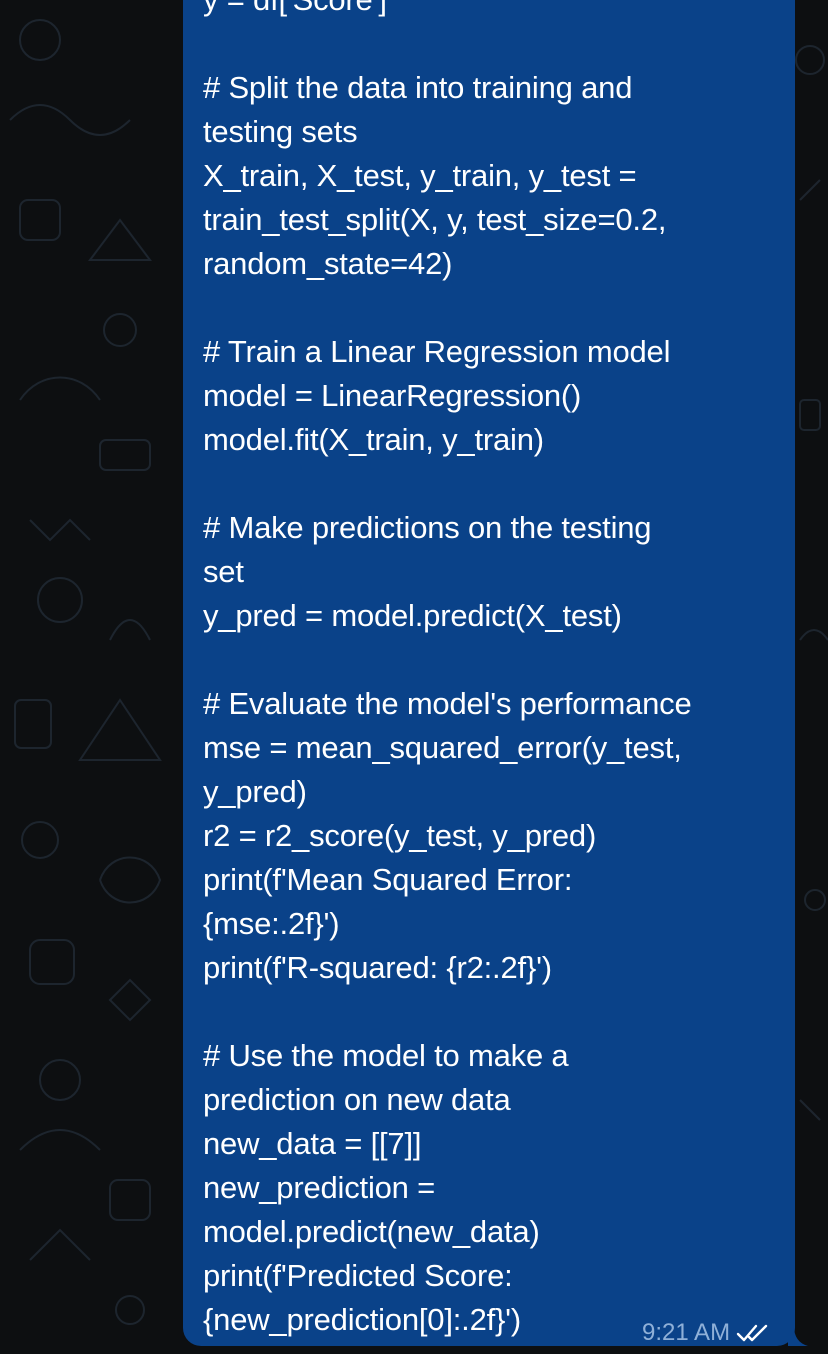 This screenshot has height=1354, width=828. I want to click on message-line: y = df['Score'], so click(493, 11).